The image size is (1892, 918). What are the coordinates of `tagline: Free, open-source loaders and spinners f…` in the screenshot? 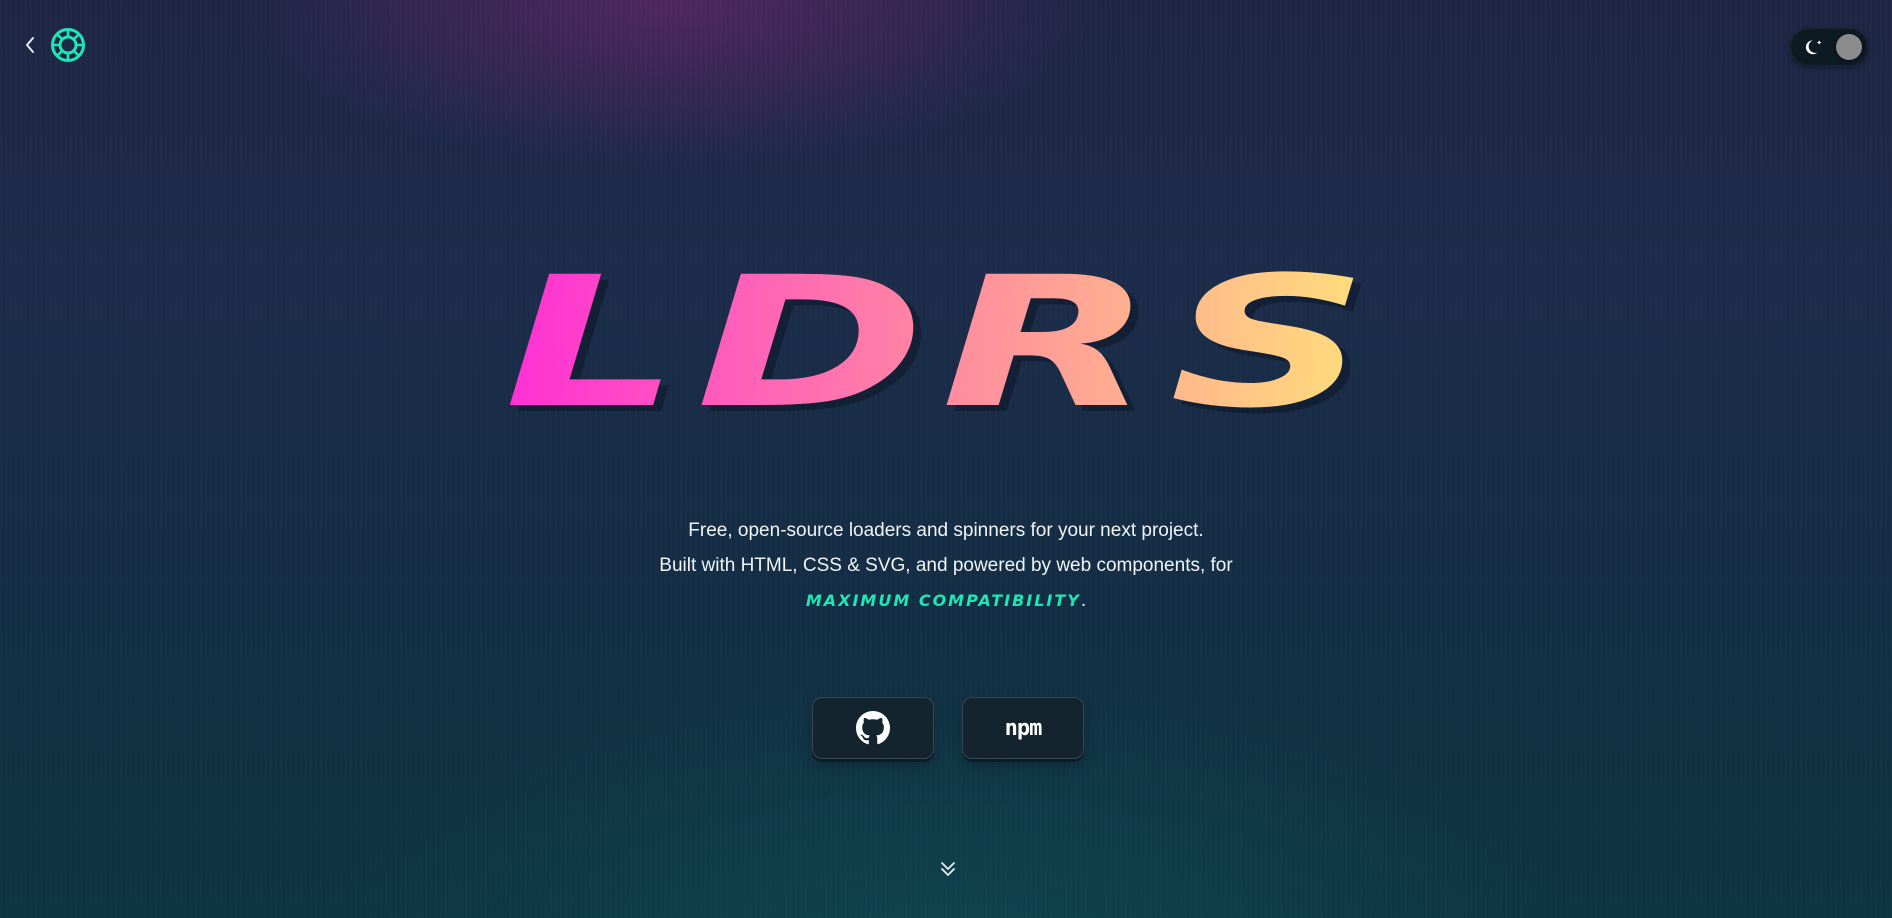 It's located at (946, 565).